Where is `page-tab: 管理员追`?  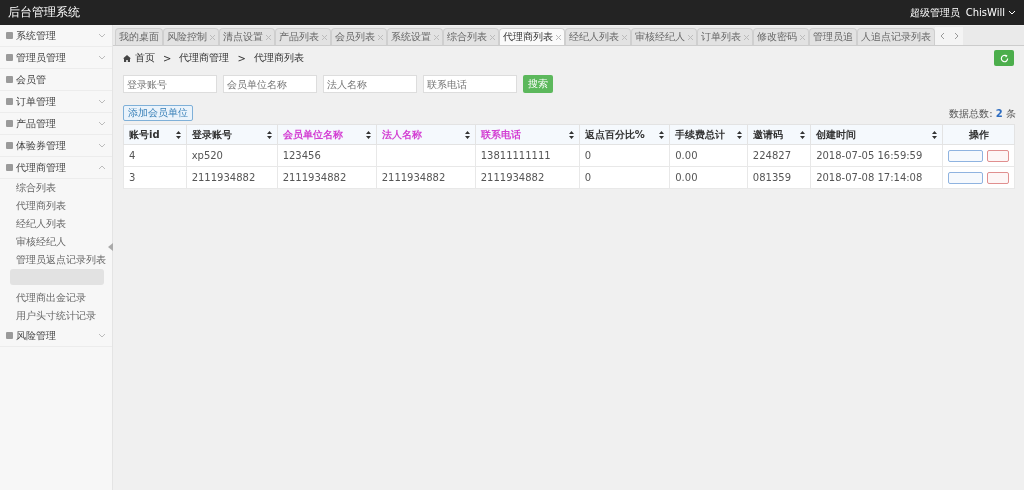
page-tab: 管理员追 is located at coordinates (833, 36).